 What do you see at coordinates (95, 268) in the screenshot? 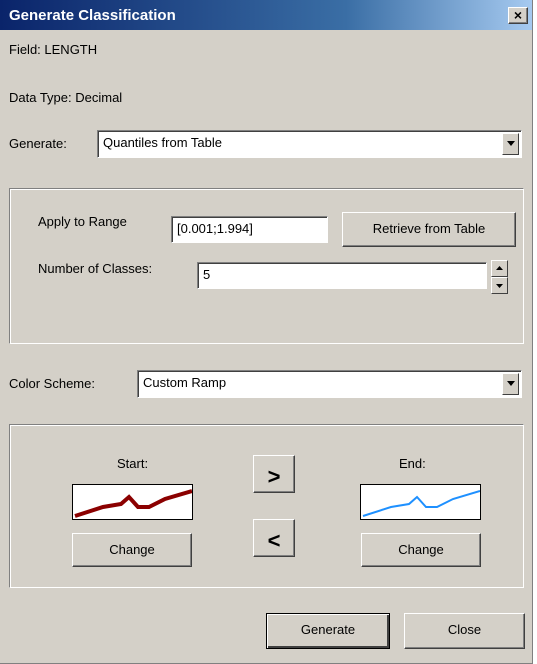
I see `number-of-classes-label: Number of Classes:` at bounding box center [95, 268].